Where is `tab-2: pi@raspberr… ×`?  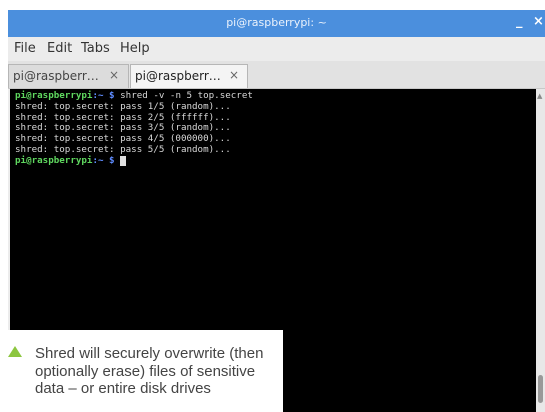 tab-2: pi@raspberr… × is located at coordinates (189, 76).